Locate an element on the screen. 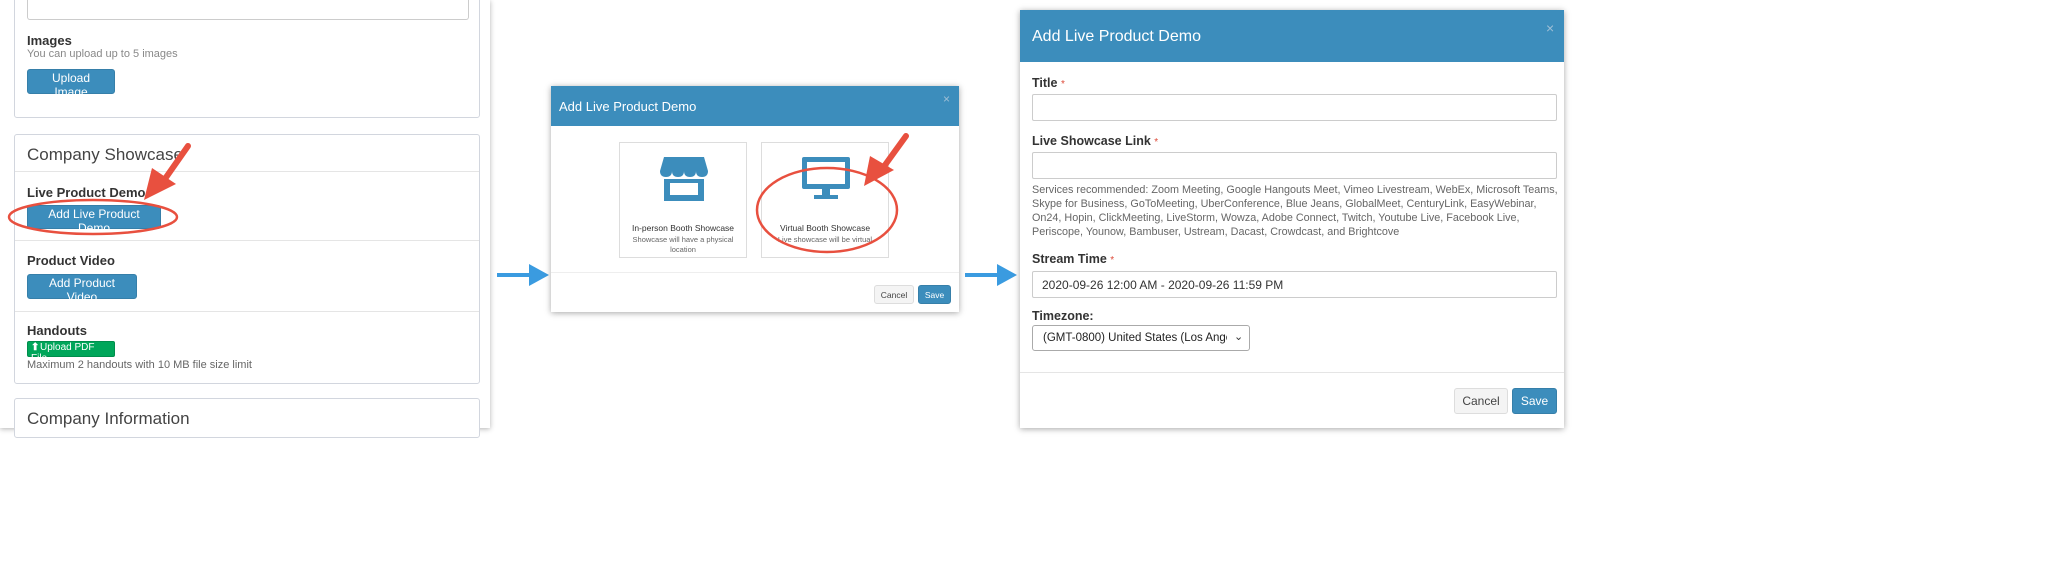  in-person-title: In-person Booth Showcase is located at coordinates (683, 228).